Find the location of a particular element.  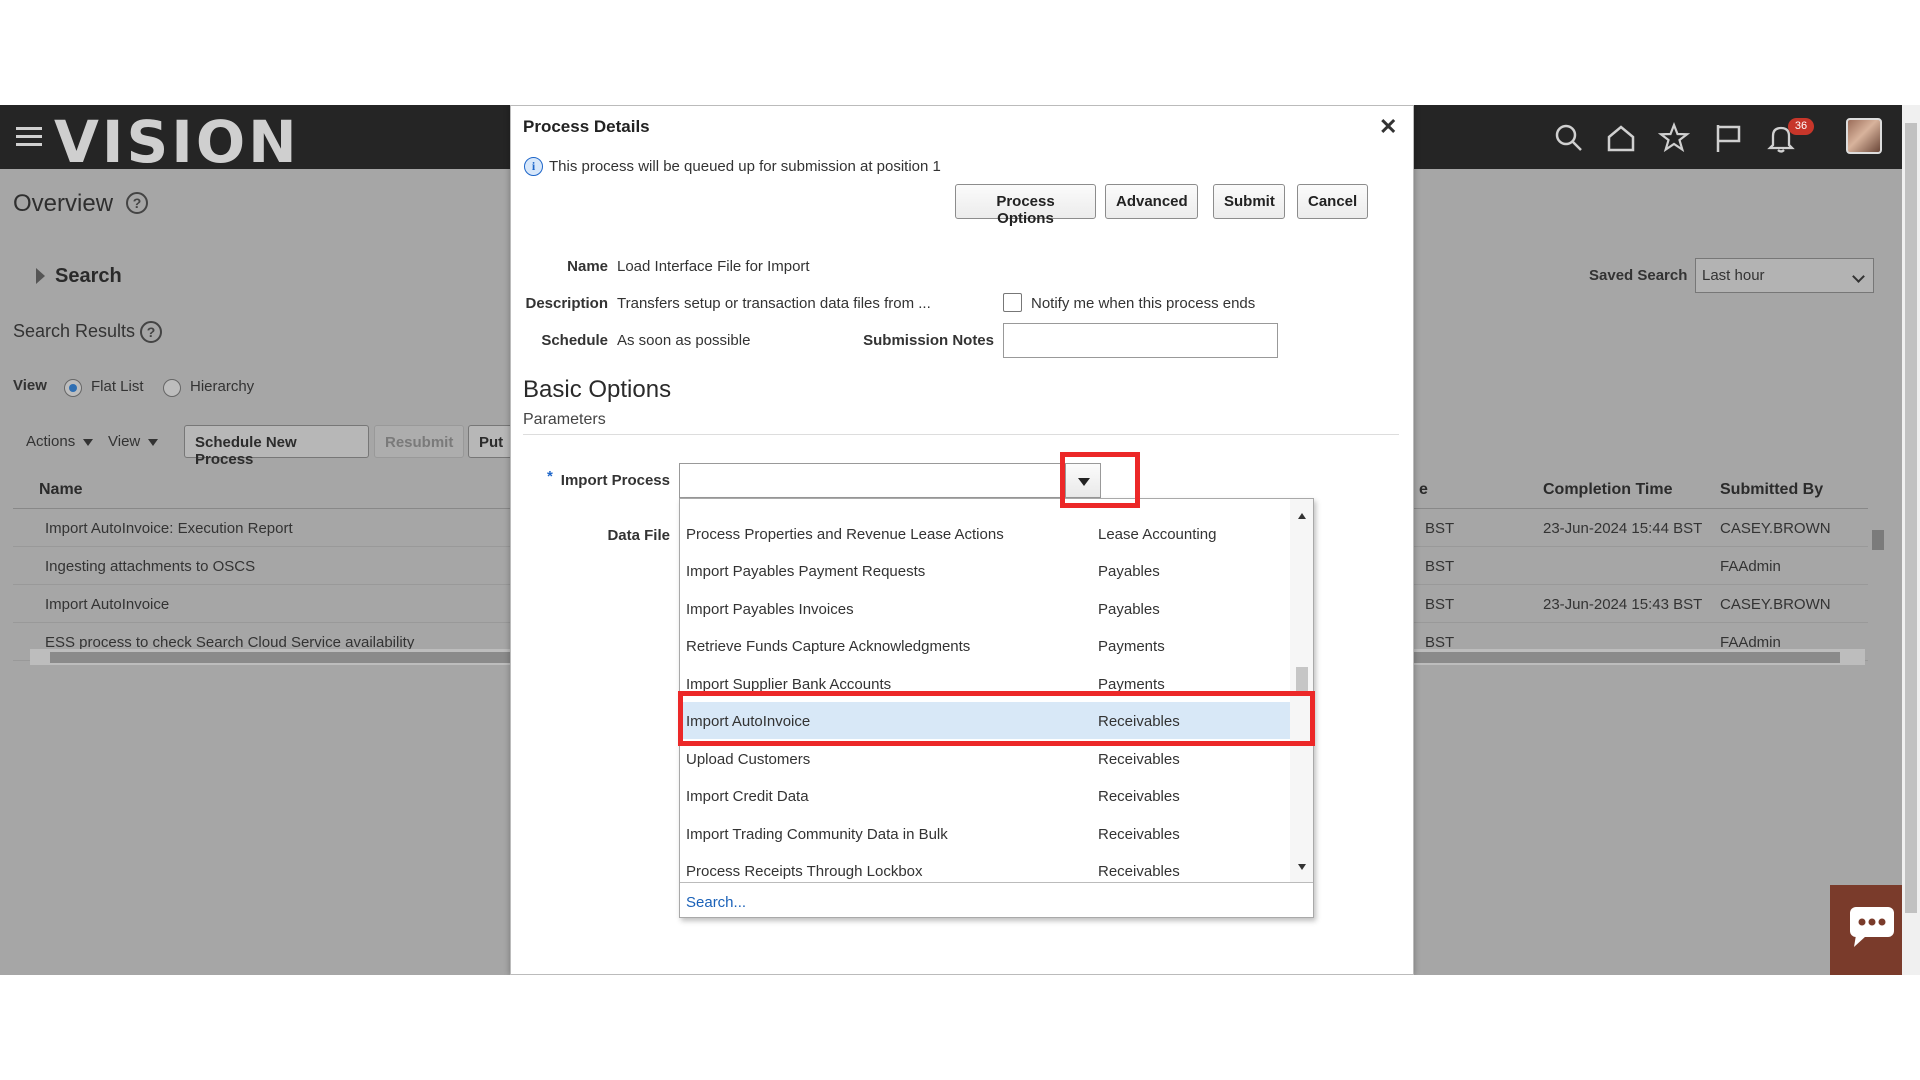

product-area: Payments is located at coordinates (1131, 646).